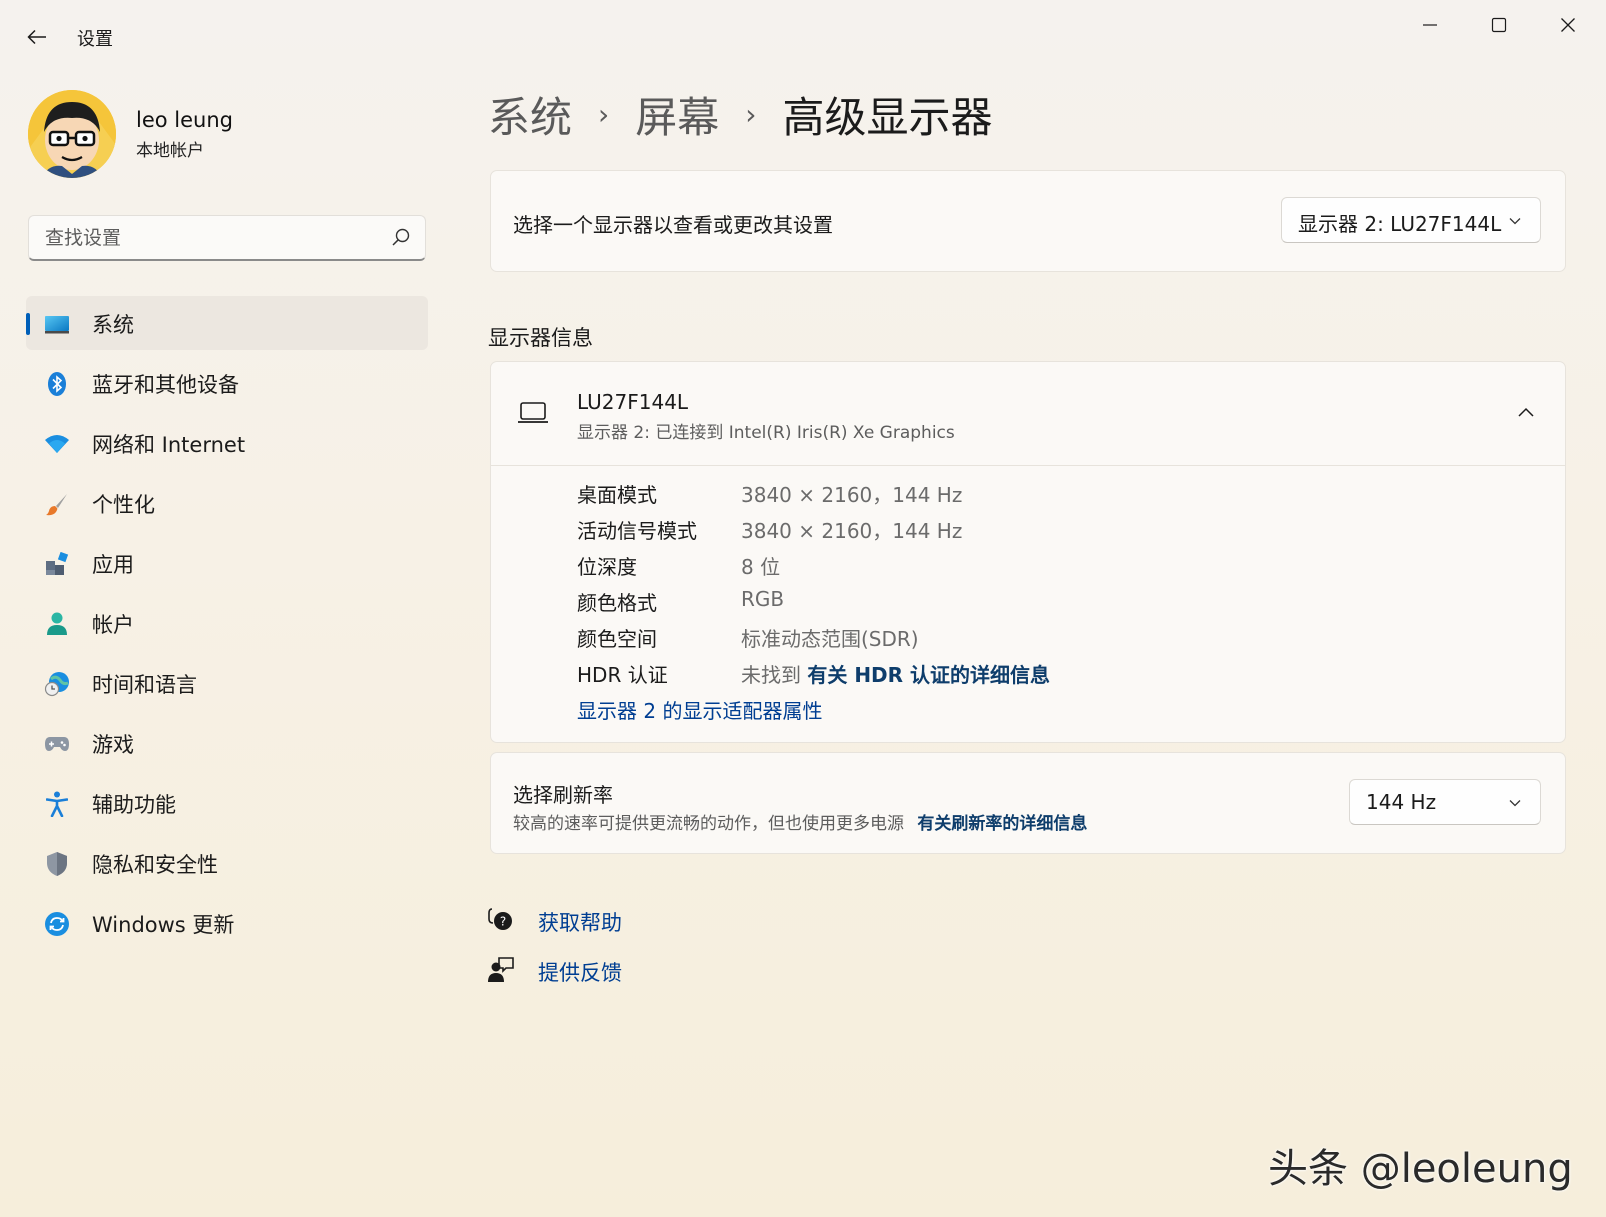 The height and width of the screenshot is (1217, 1606). I want to click on sidebar-item-label: 游戏, so click(113, 745).